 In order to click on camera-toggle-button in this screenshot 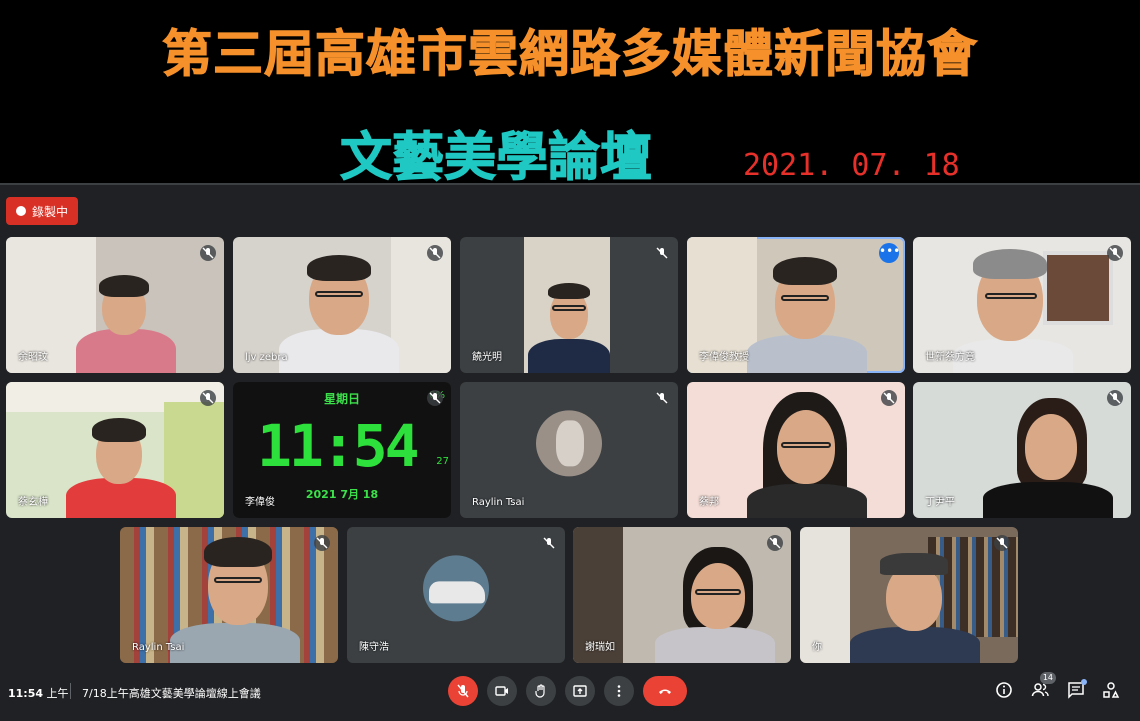, I will do `click(502, 691)`.